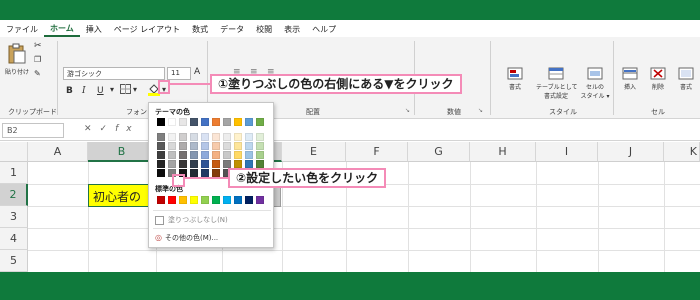  What do you see at coordinates (37, 59) in the screenshot?
I see `copy-icon: ❐` at bounding box center [37, 59].